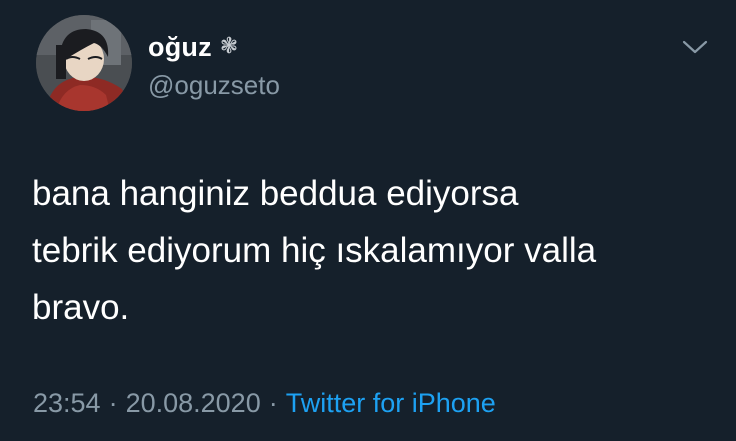 The width and height of the screenshot is (736, 441). What do you see at coordinates (264, 403) in the screenshot?
I see `tweet-meta: 23:54 · 20.08.2020 · Twitter for iPhone` at bounding box center [264, 403].